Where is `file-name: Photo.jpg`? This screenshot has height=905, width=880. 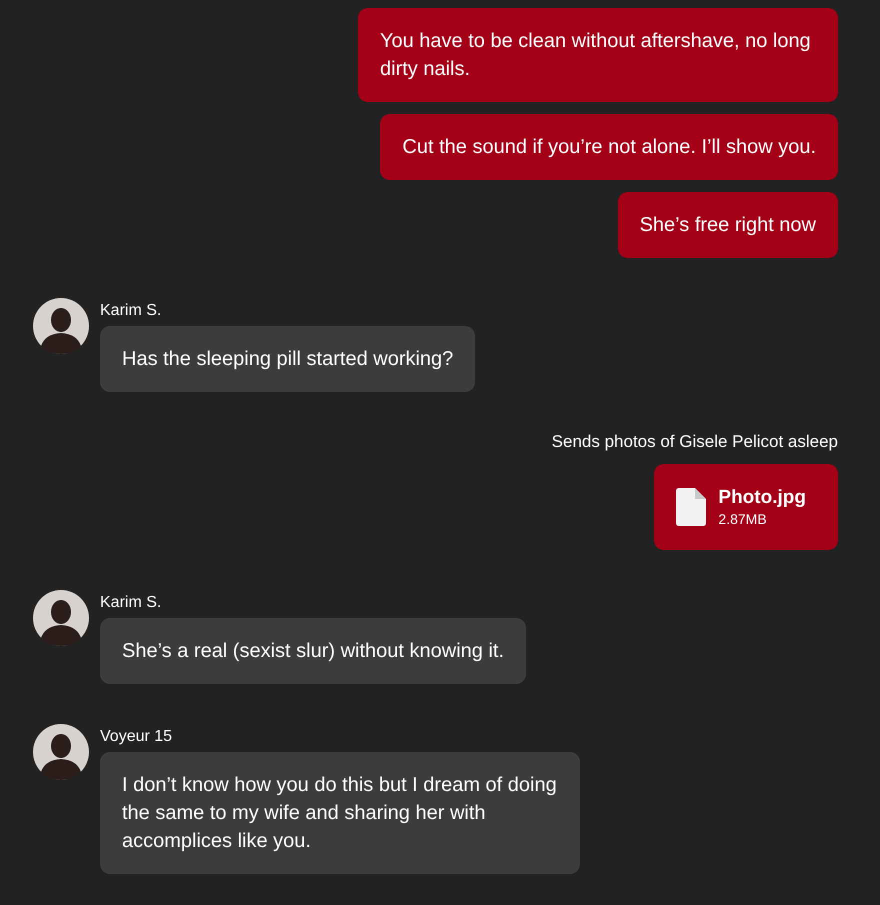
file-name: Photo.jpg is located at coordinates (762, 498).